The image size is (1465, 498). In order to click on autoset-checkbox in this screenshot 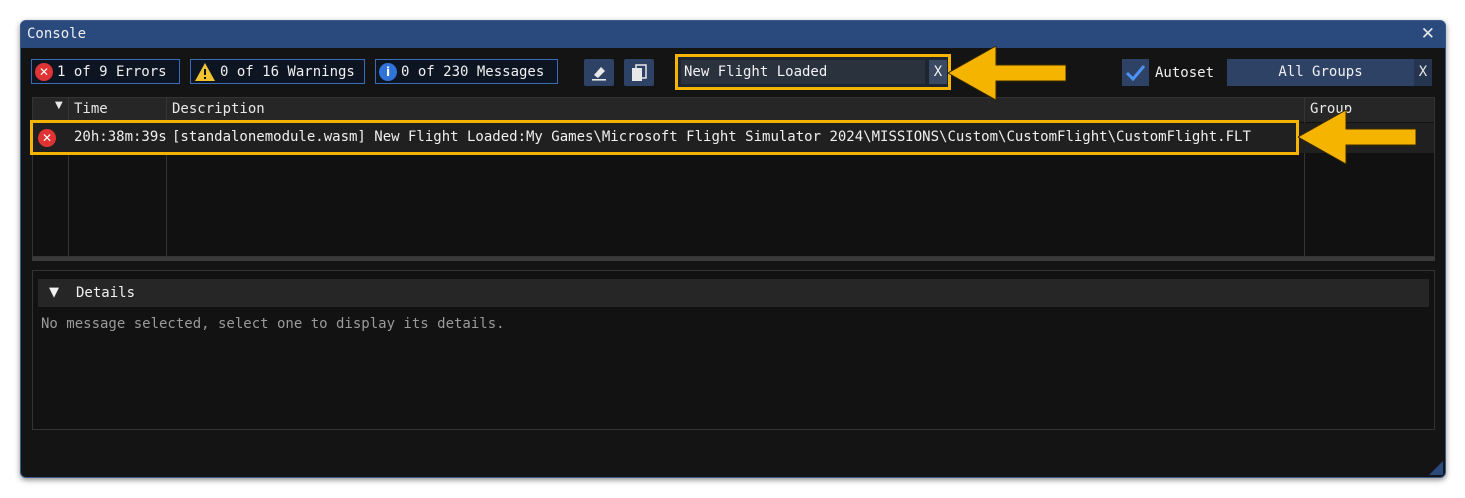, I will do `click(1135, 72)`.